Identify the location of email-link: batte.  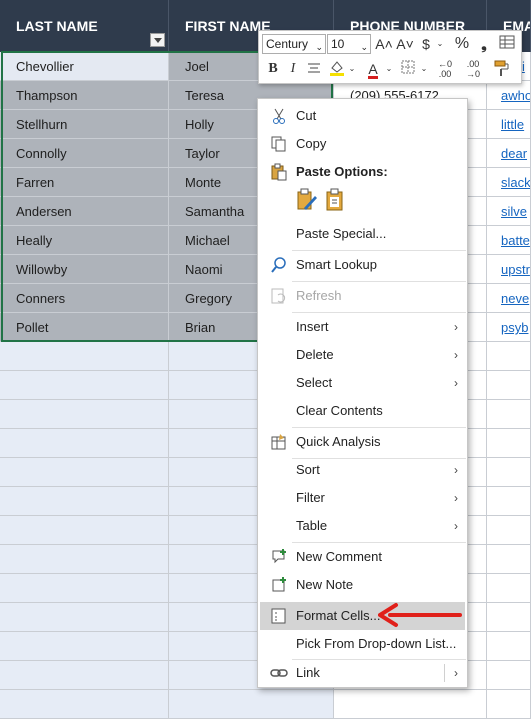
(515, 240).